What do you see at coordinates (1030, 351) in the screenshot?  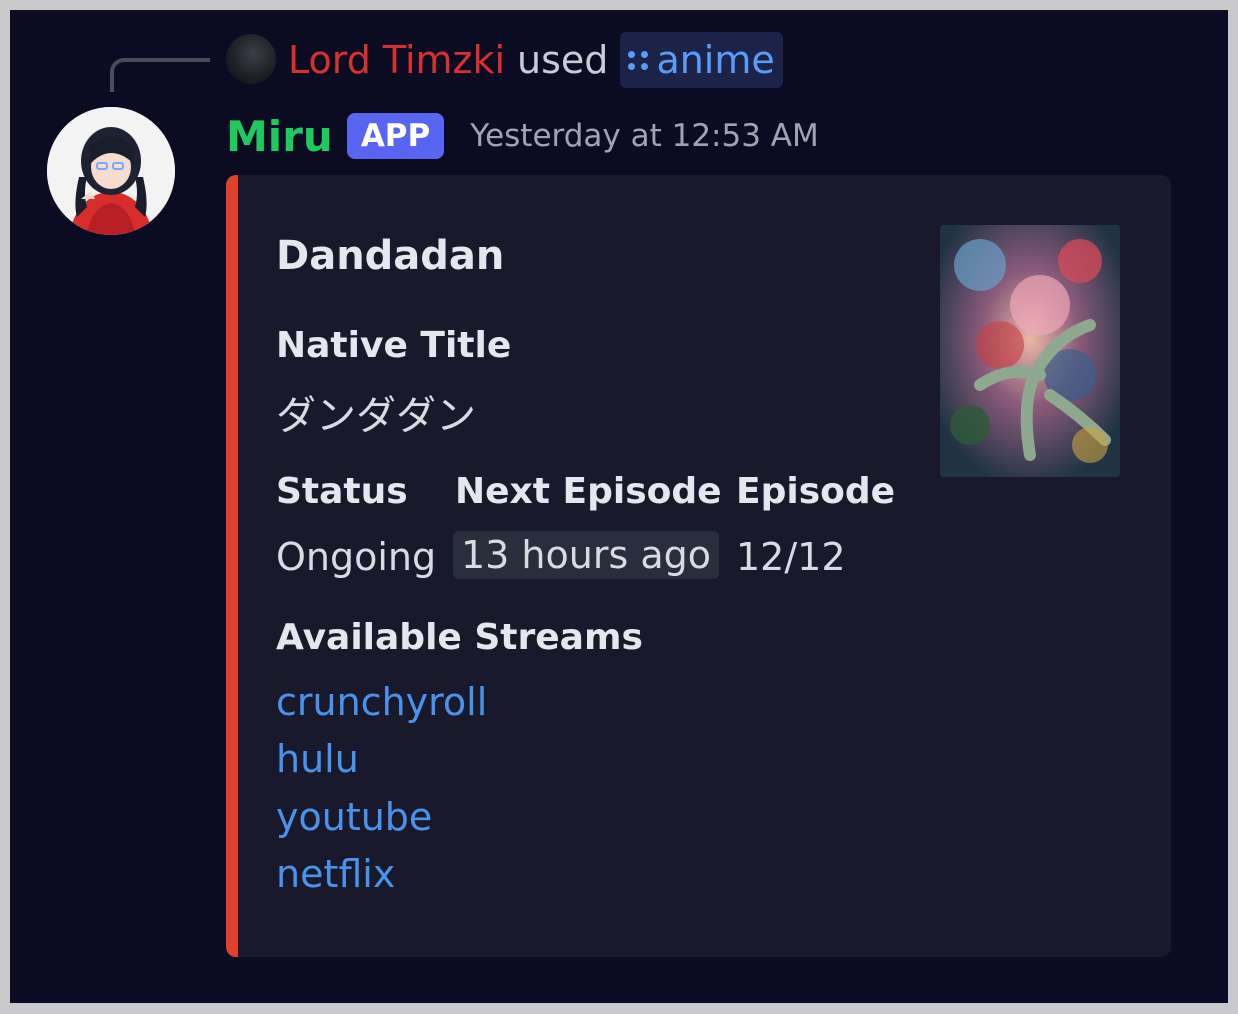 I see `anime-cover-thumbnail` at bounding box center [1030, 351].